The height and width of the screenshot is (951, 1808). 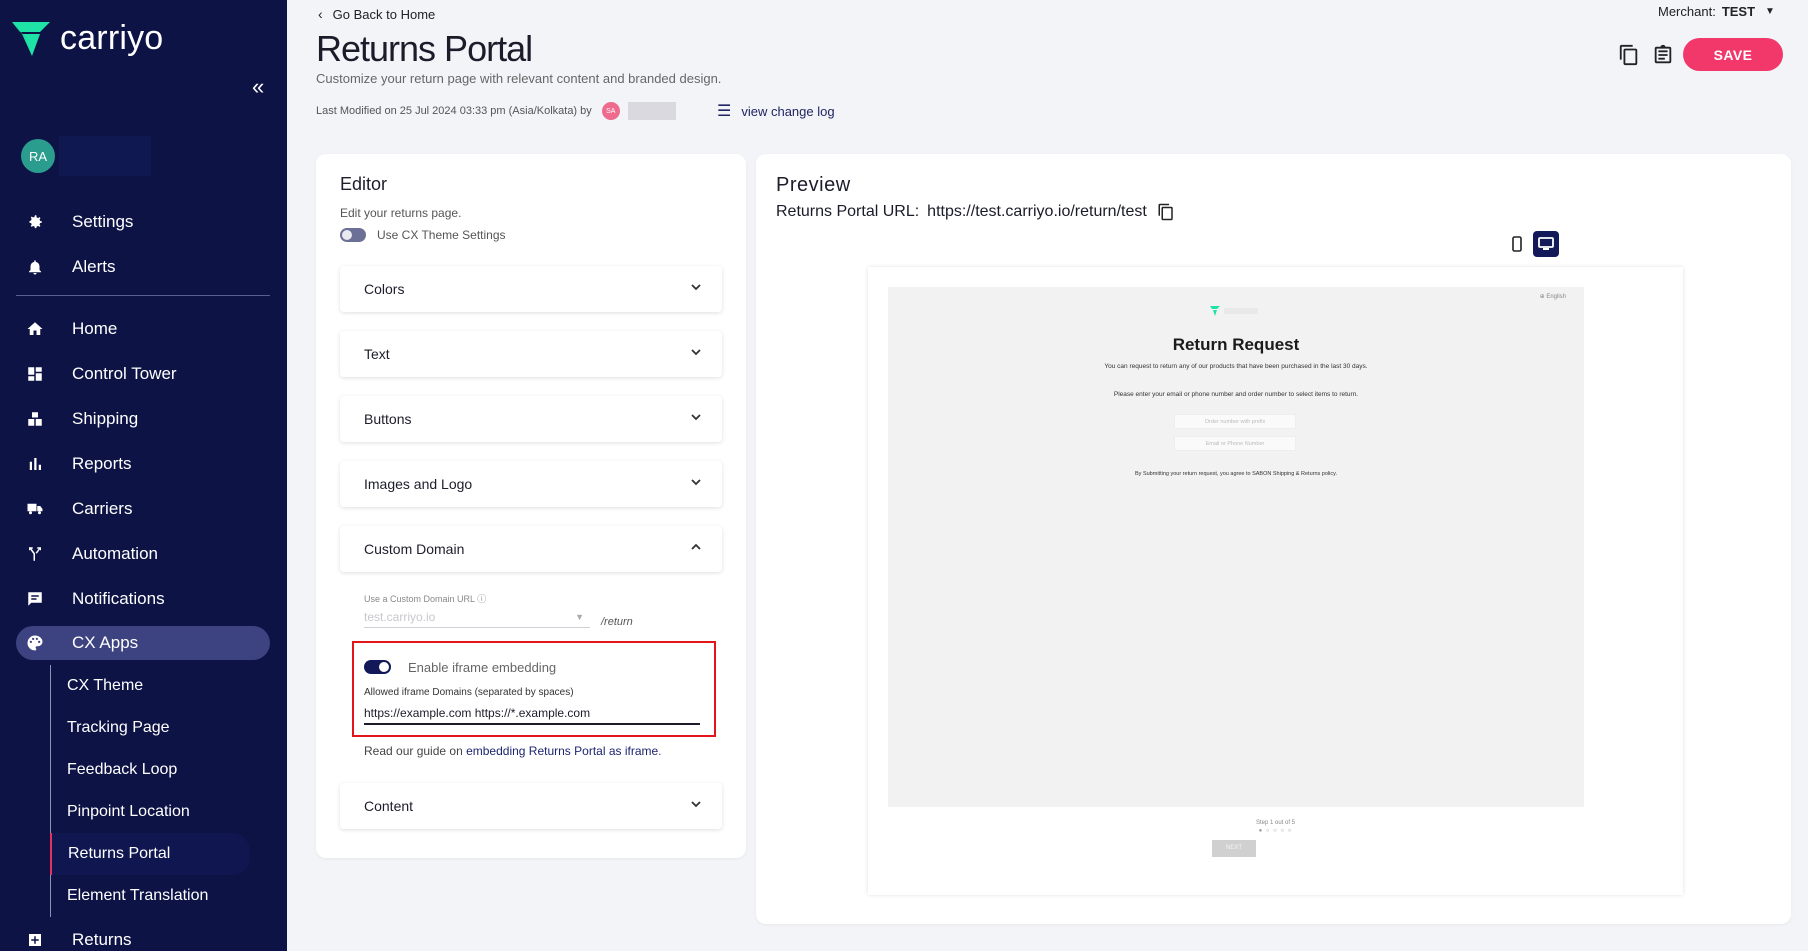 What do you see at coordinates (377, 667) in the screenshot?
I see `iframe-embedding-toggle` at bounding box center [377, 667].